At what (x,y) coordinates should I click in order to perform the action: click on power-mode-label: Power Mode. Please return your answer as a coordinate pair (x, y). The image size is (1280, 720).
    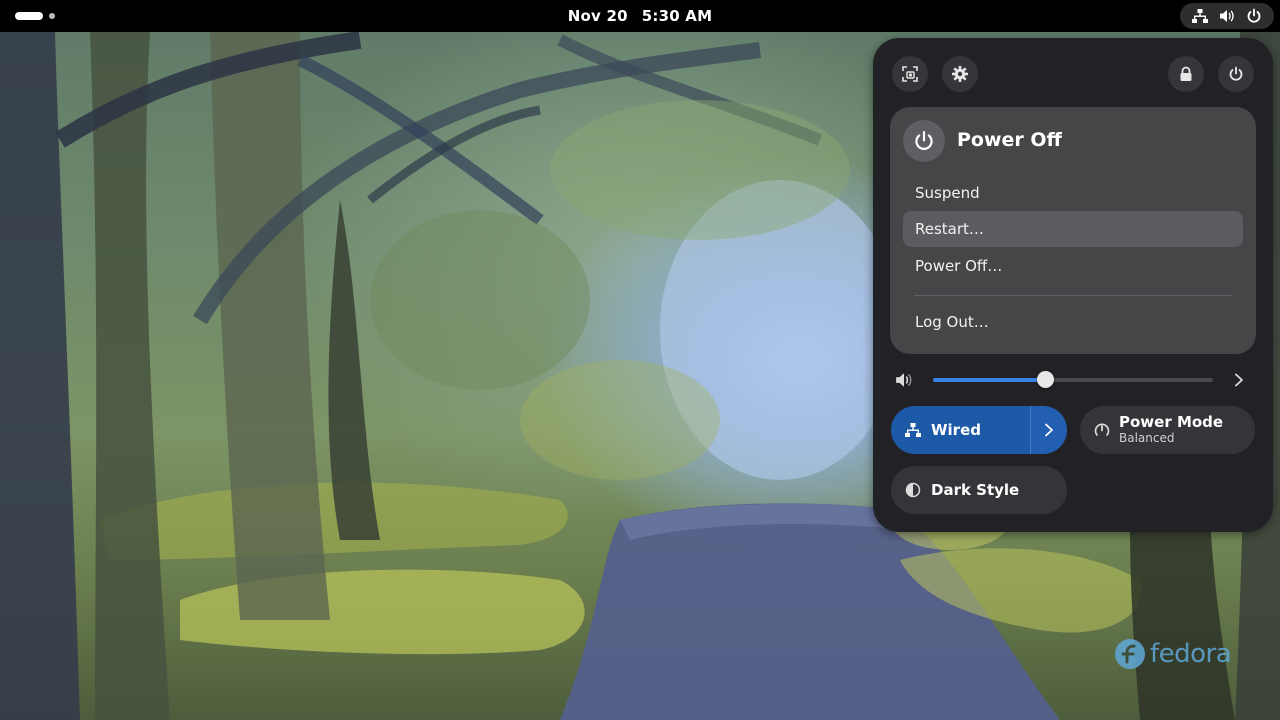
    Looking at the image, I should click on (1171, 421).